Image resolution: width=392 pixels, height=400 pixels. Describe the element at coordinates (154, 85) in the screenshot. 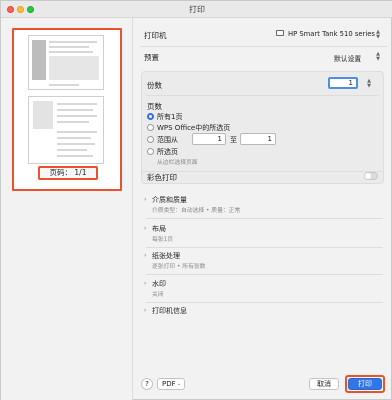

I see `copies-label: 份数` at that location.